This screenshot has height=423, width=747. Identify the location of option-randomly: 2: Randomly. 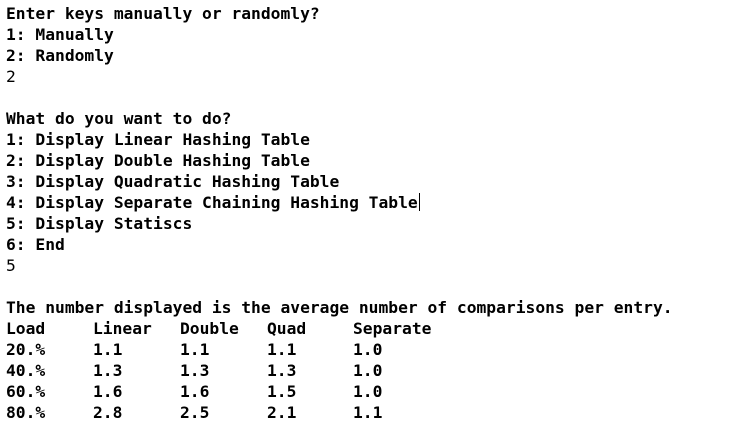
(60, 55).